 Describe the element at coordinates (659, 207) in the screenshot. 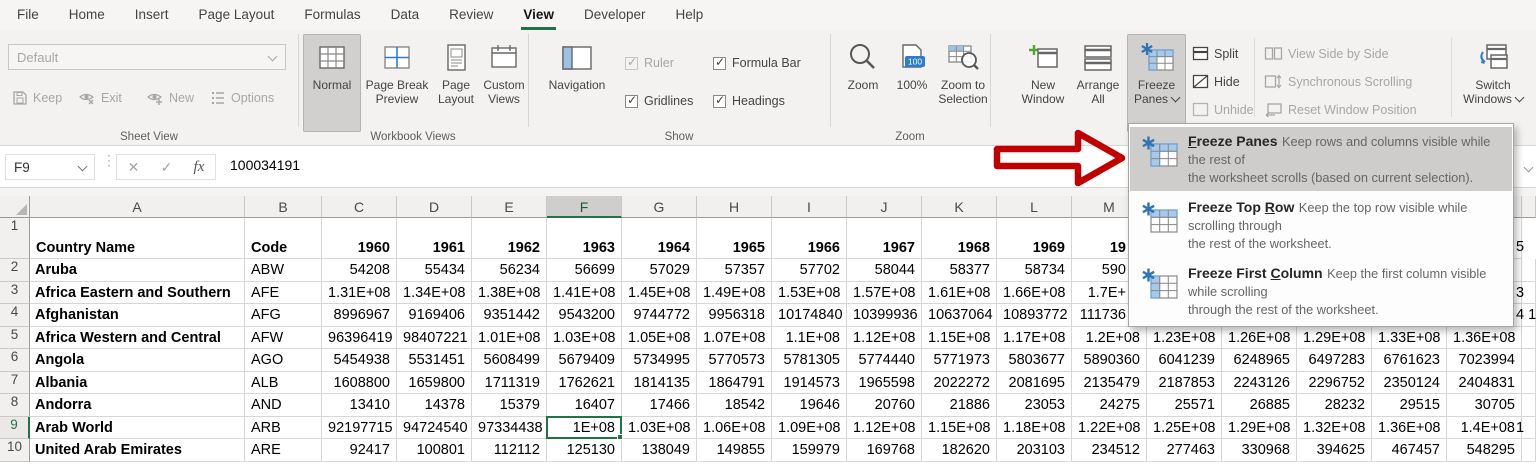

I see `column-header-G: G` at that location.